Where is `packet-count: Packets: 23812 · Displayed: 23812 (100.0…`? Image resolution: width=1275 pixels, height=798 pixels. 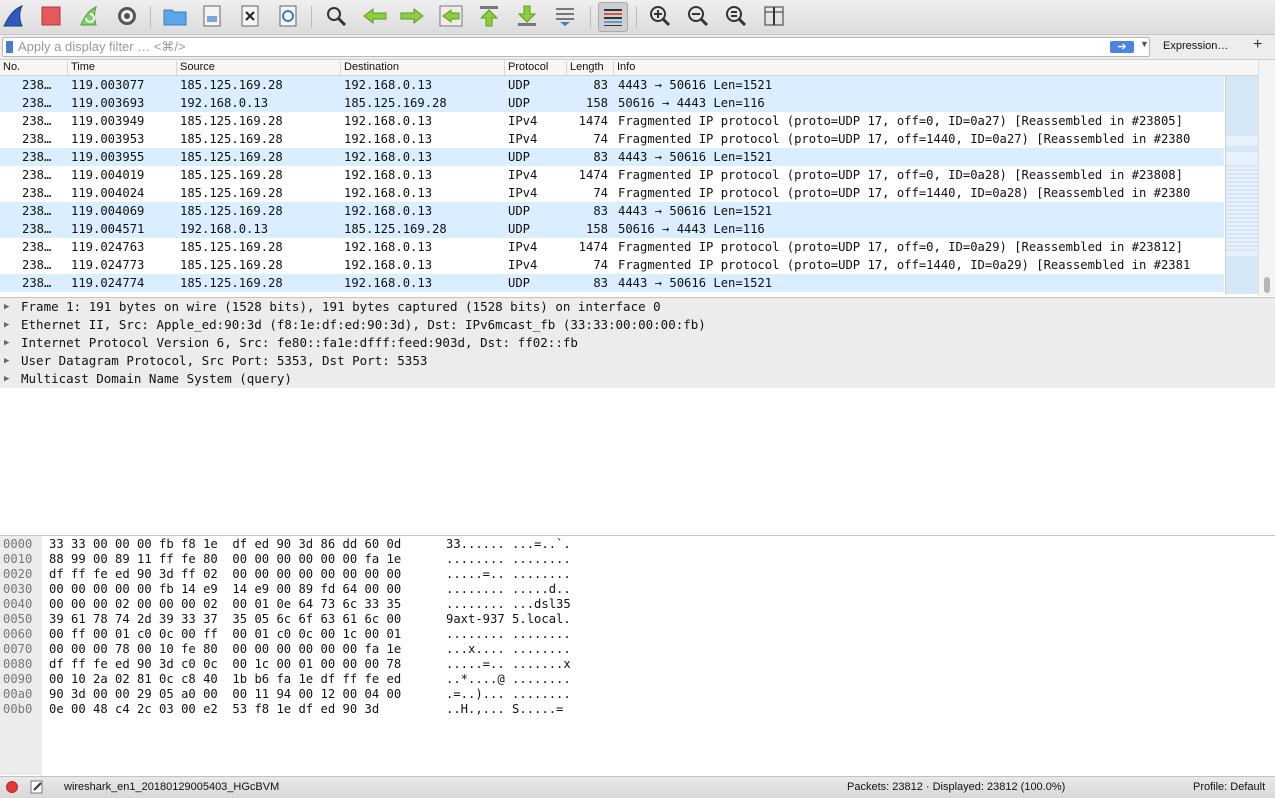 packet-count: Packets: 23812 · Displayed: 23812 (100.0… is located at coordinates (956, 787).